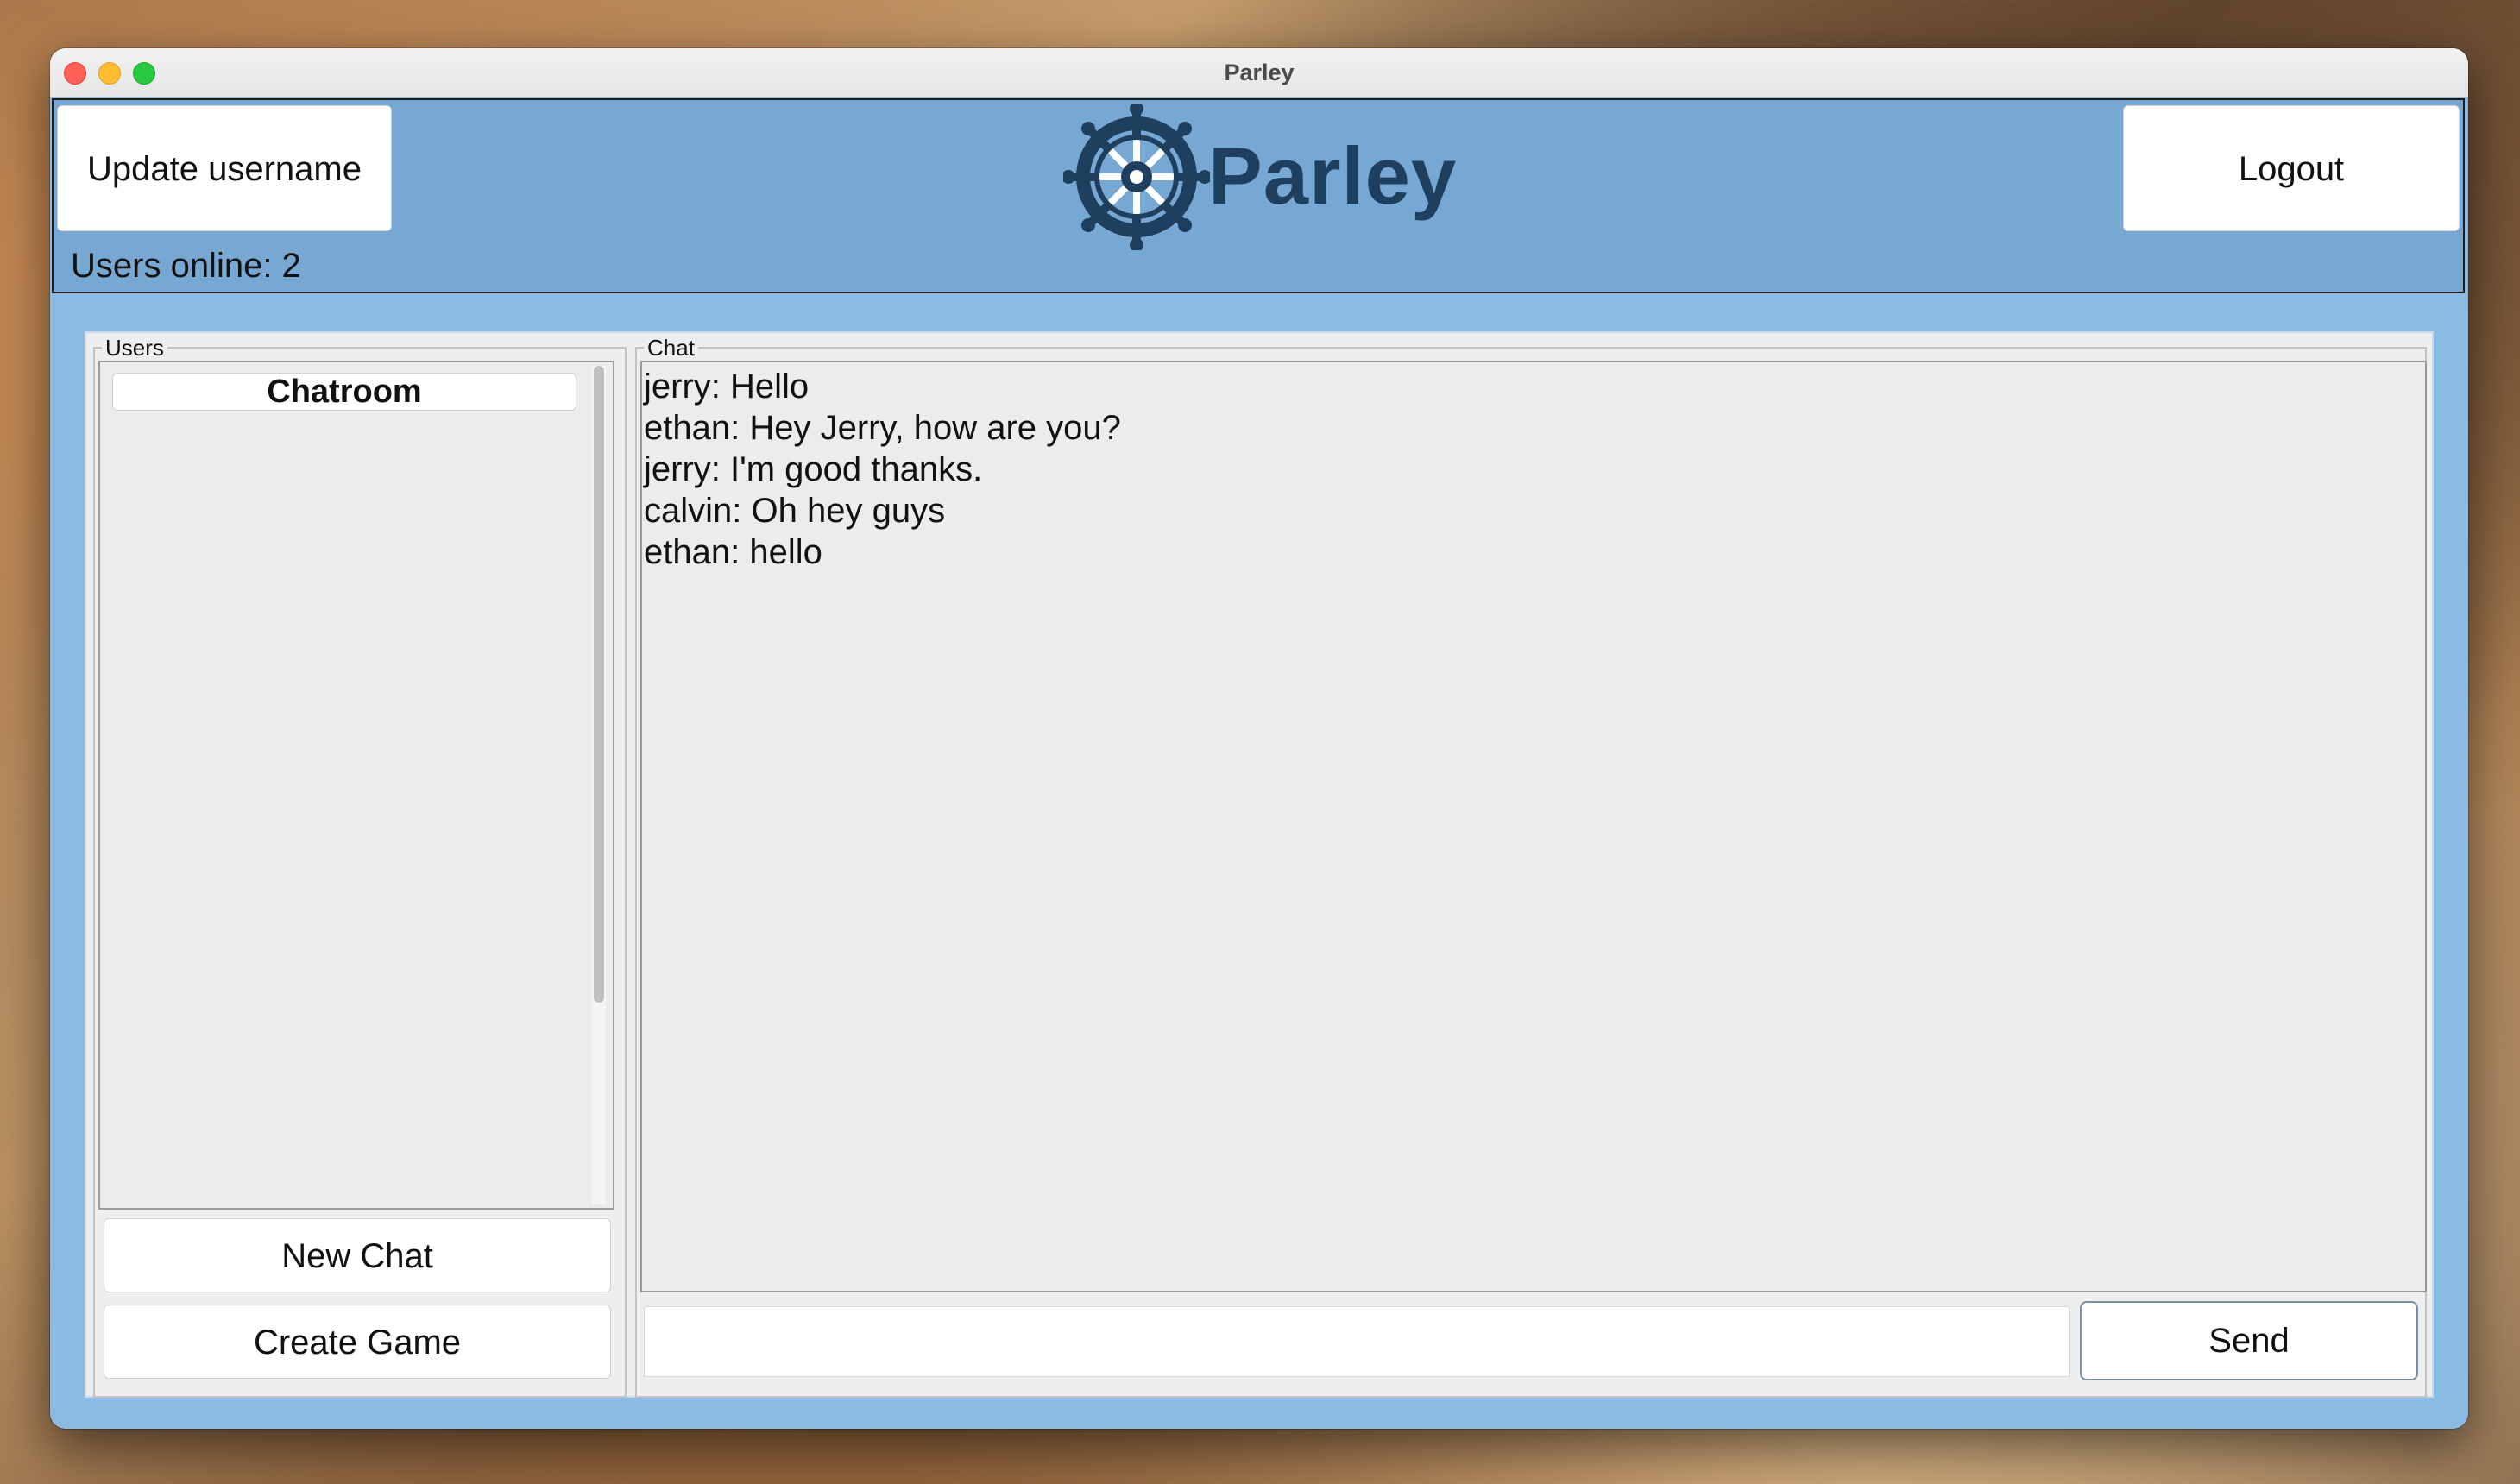 The image size is (2520, 1484). Describe the element at coordinates (344, 392) in the screenshot. I see `list-item-chatroom: Chatroom` at that location.